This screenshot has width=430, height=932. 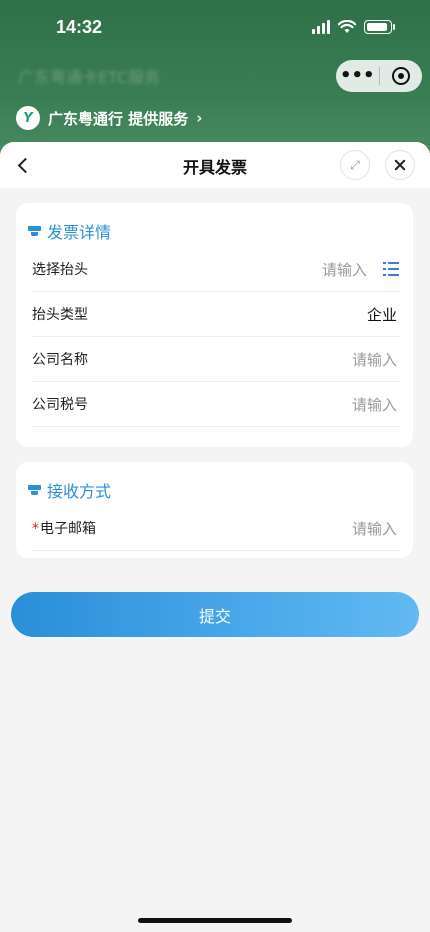 I want to click on company-name-row: 公司名称 请输入, so click(x=216, y=359).